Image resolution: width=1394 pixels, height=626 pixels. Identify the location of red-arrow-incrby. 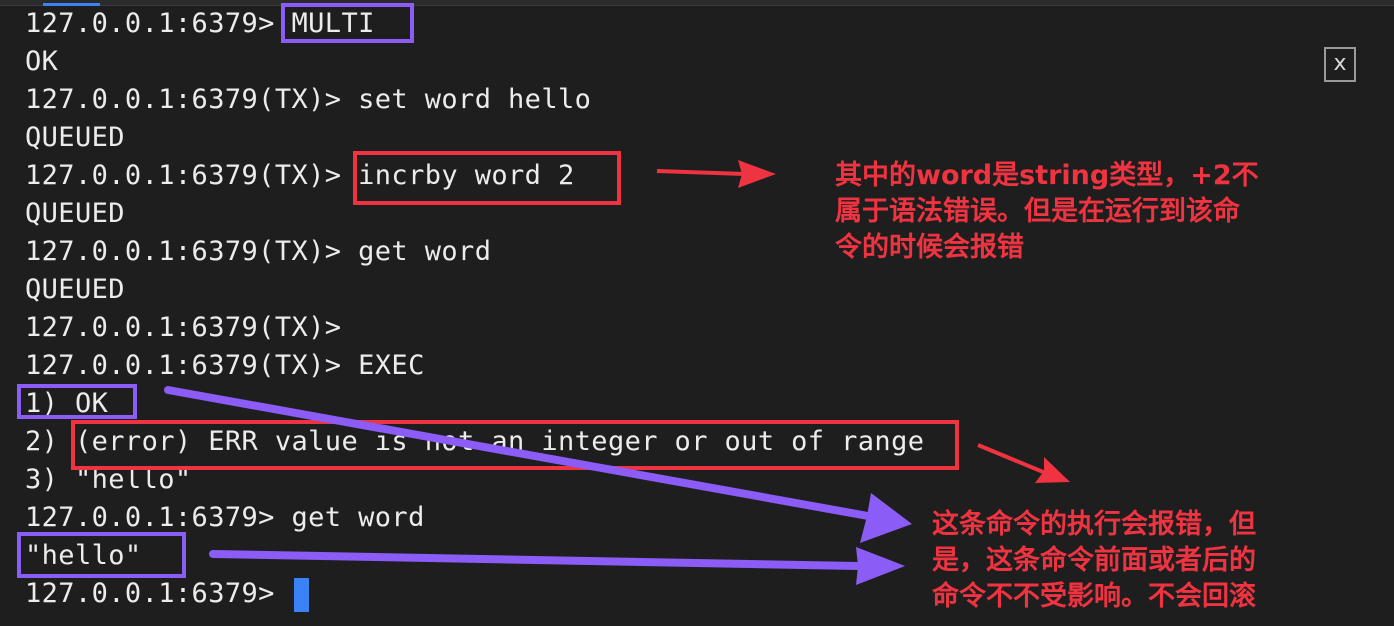
(716, 174).